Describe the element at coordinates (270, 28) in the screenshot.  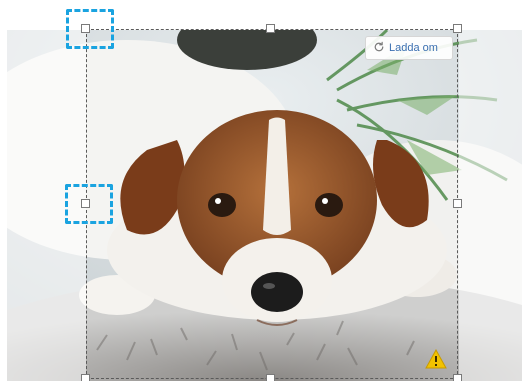
I see `crop-handle-top-middle` at that location.